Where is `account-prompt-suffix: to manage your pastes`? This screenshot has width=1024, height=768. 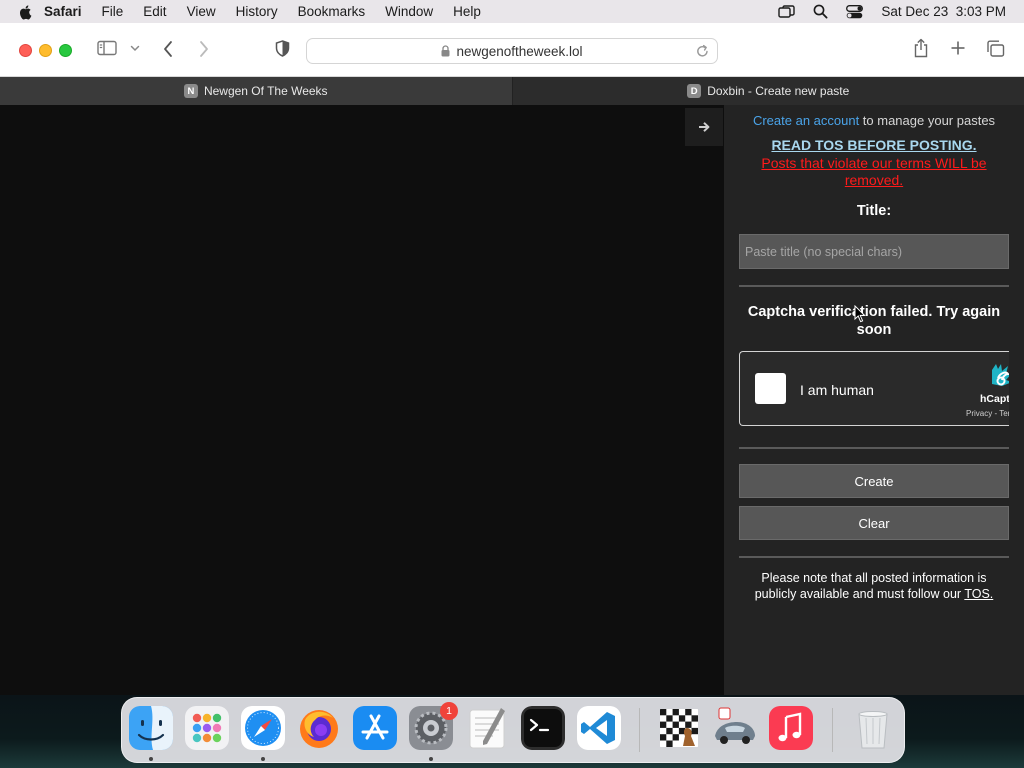
account-prompt-suffix: to manage your pastes is located at coordinates (927, 120).